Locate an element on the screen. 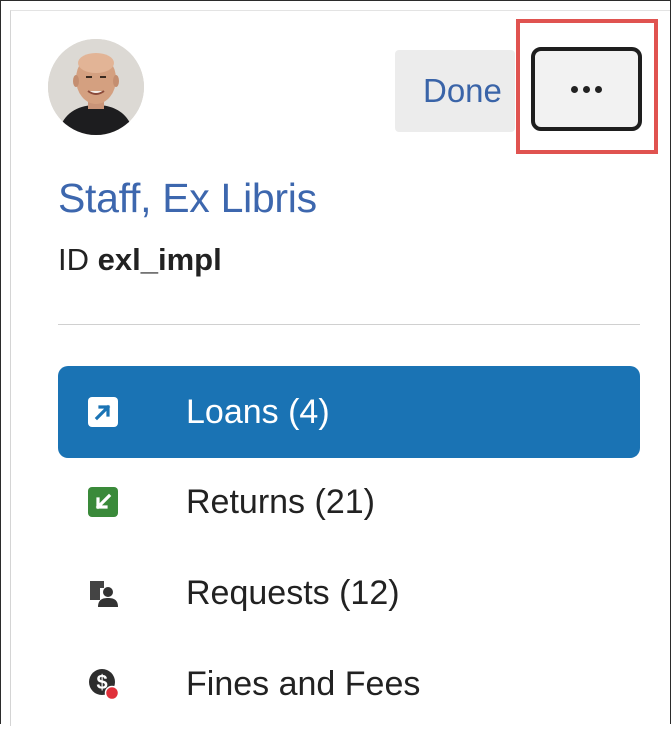 This screenshot has height=730, width=671. avatar is located at coordinates (96, 87).